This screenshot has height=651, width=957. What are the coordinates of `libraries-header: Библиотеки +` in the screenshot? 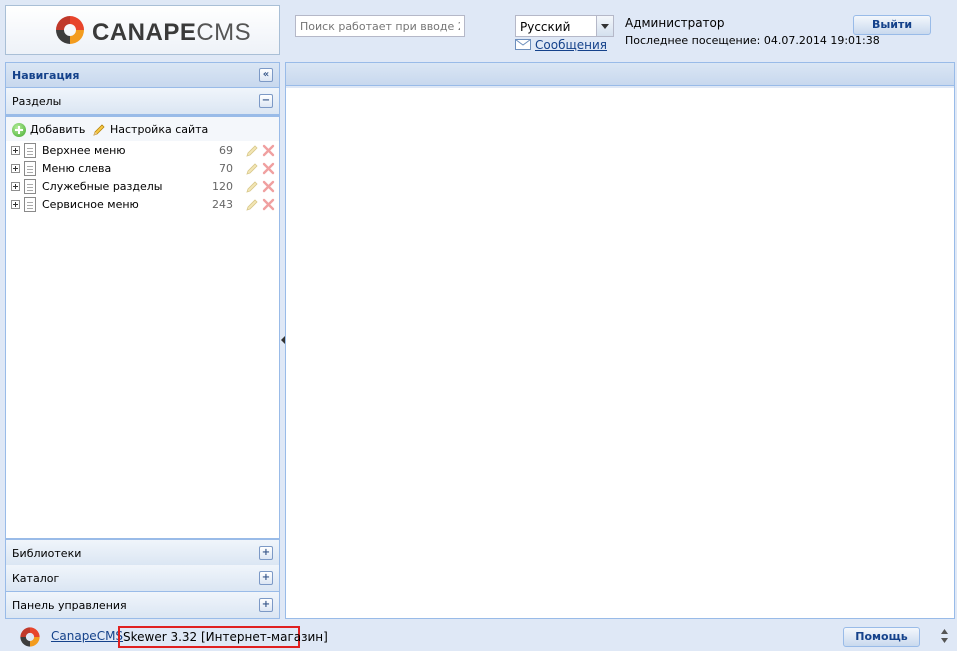 It's located at (142, 552).